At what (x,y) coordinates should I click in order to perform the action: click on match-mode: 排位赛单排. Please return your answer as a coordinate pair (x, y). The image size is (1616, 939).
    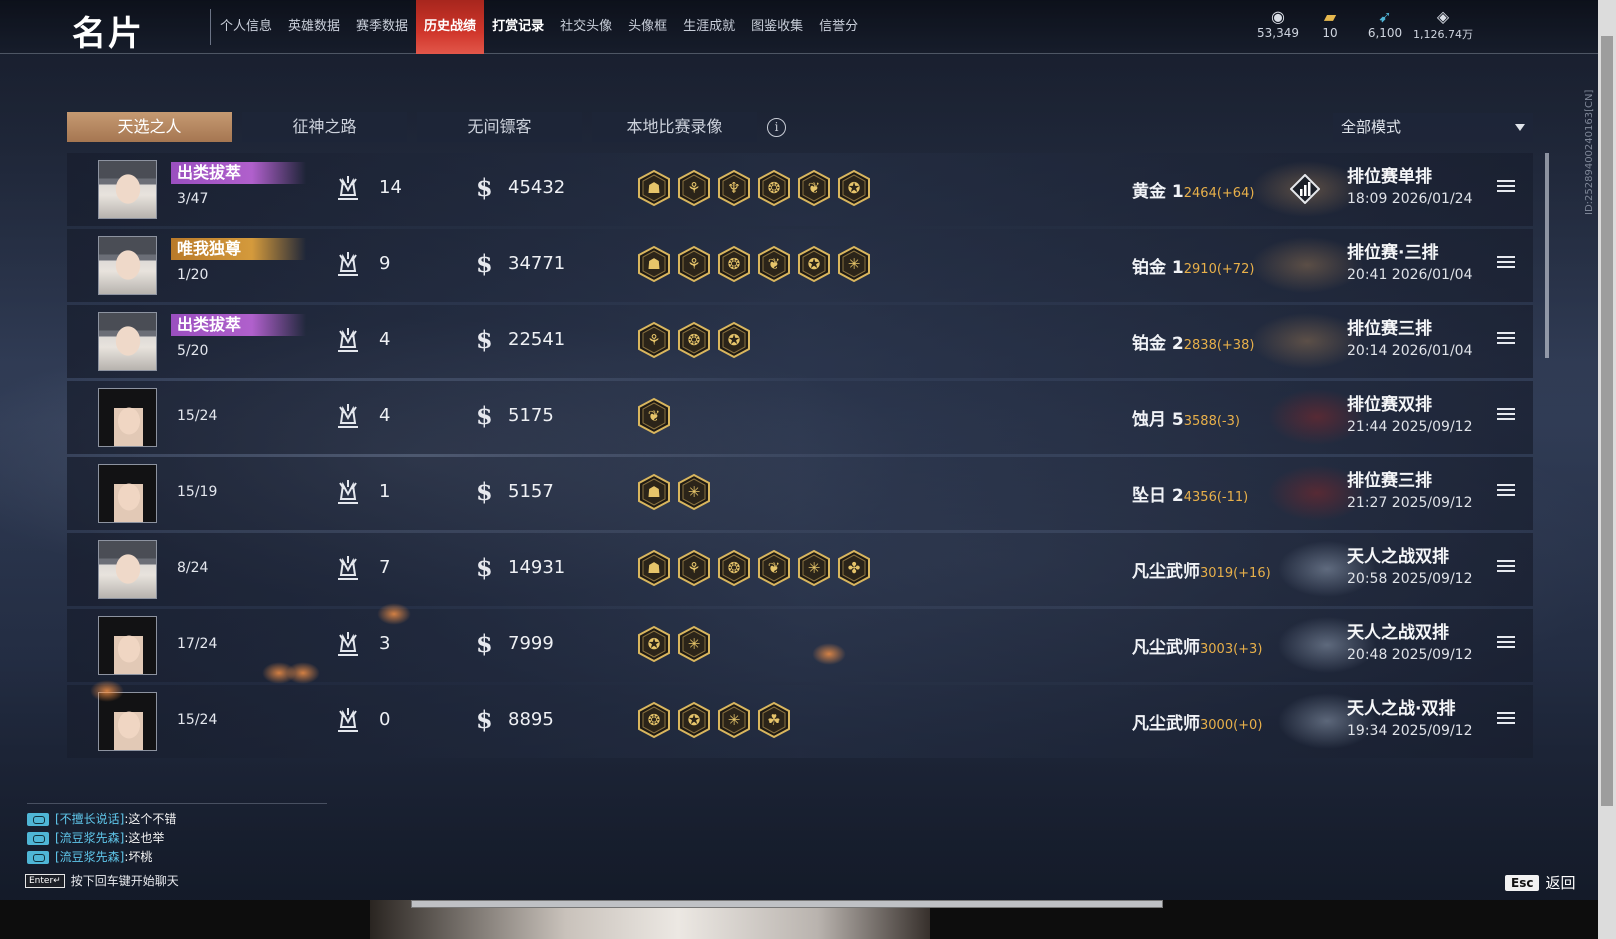
    Looking at the image, I should click on (1389, 177).